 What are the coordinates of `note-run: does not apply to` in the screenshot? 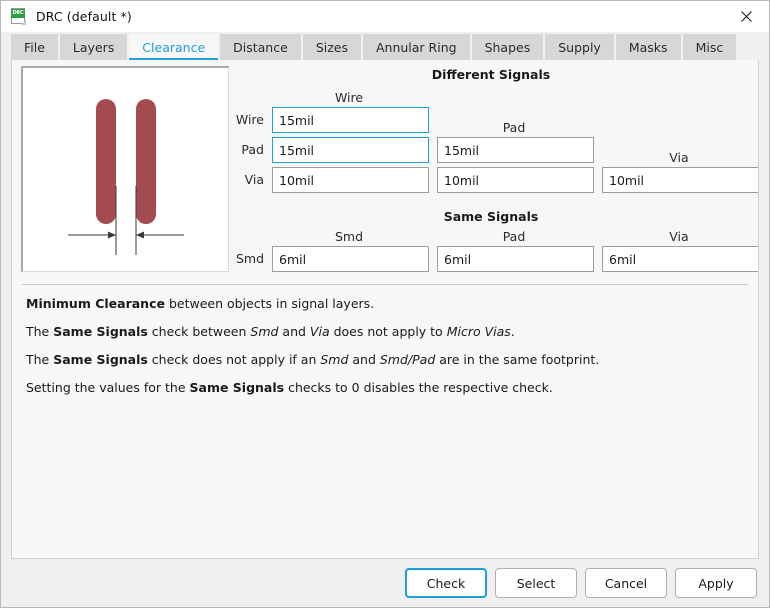 It's located at (388, 331).